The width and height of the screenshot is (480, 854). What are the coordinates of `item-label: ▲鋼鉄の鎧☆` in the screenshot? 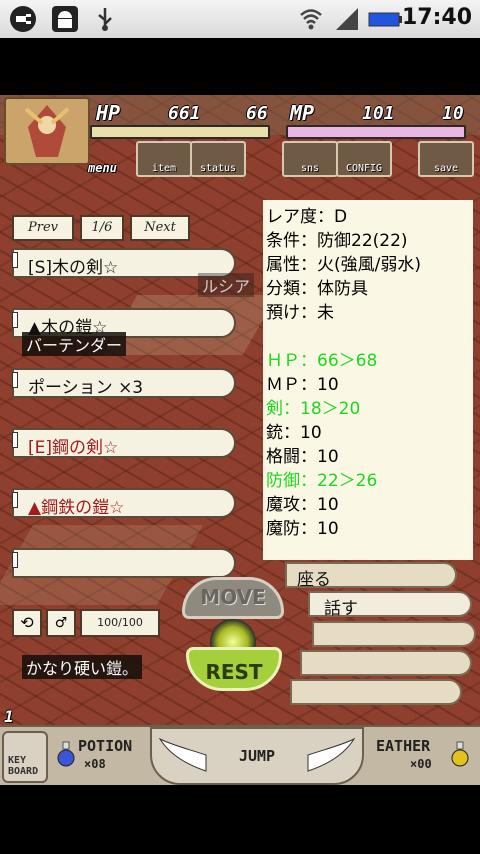 It's located at (76, 508).